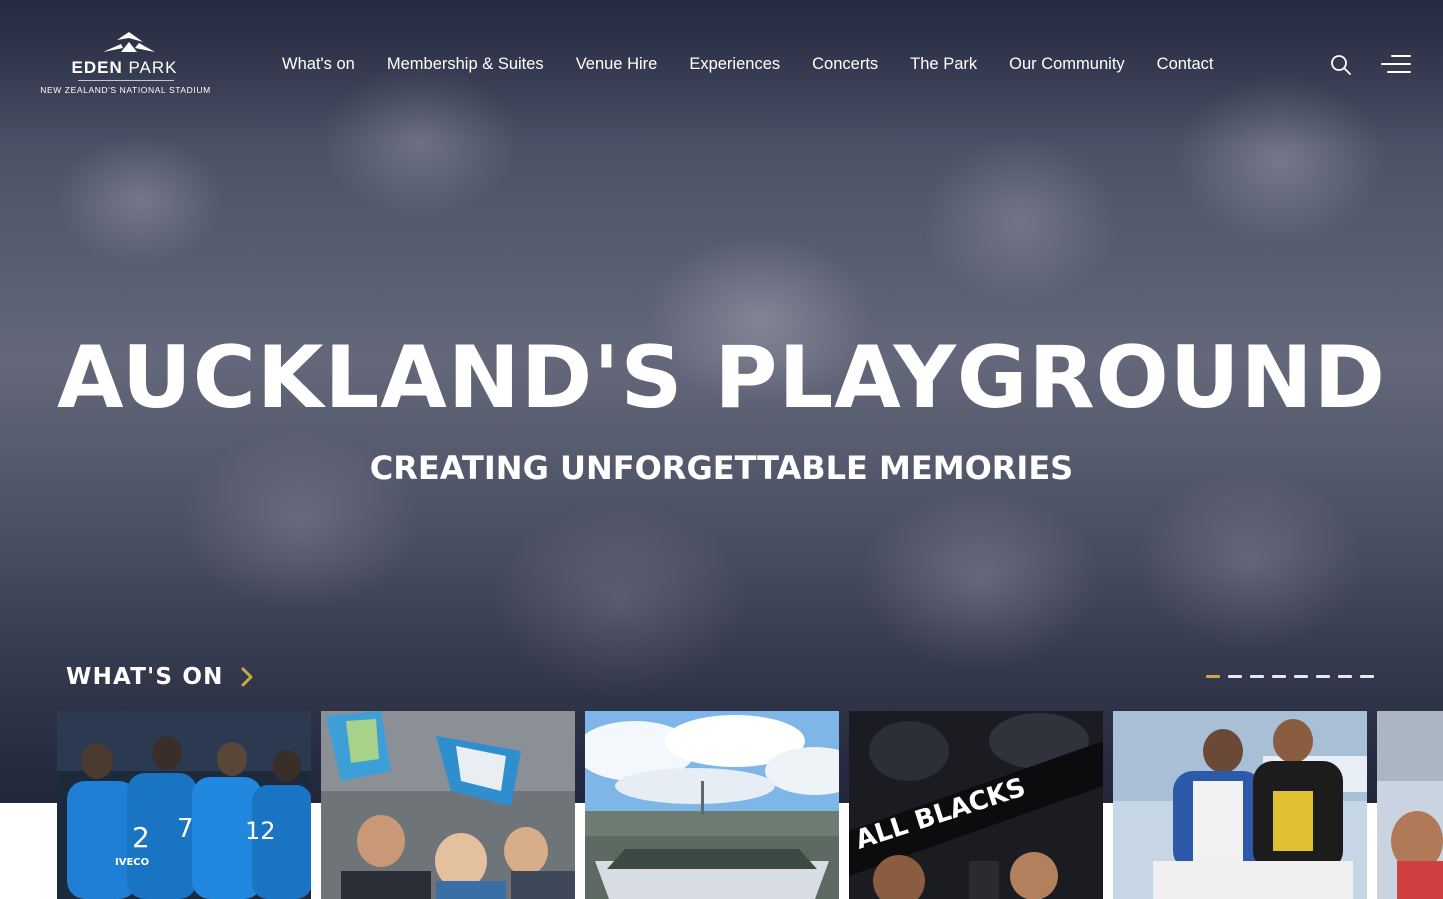 Image resolution: width=1443 pixels, height=899 pixels. What do you see at coordinates (318, 64) in the screenshot?
I see `nav-item-whats-on: What's on` at bounding box center [318, 64].